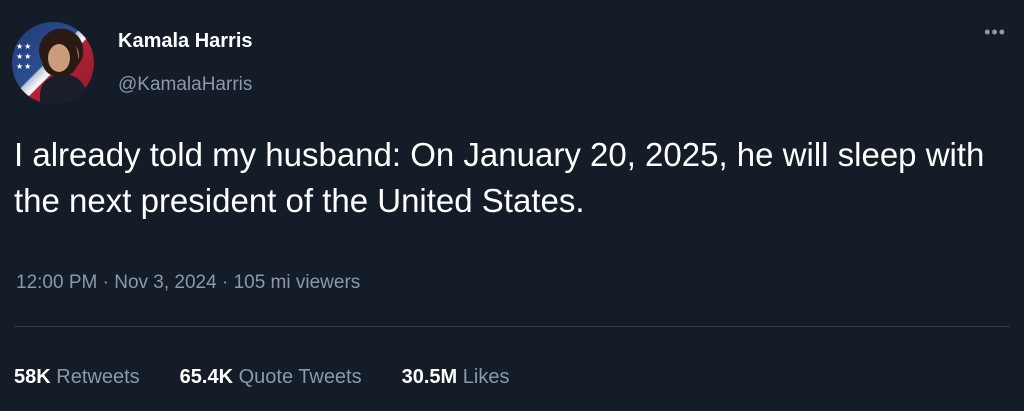 The height and width of the screenshot is (411, 1024). Describe the element at coordinates (185, 41) in the screenshot. I see `author-display-name: Kamala Harris` at that location.